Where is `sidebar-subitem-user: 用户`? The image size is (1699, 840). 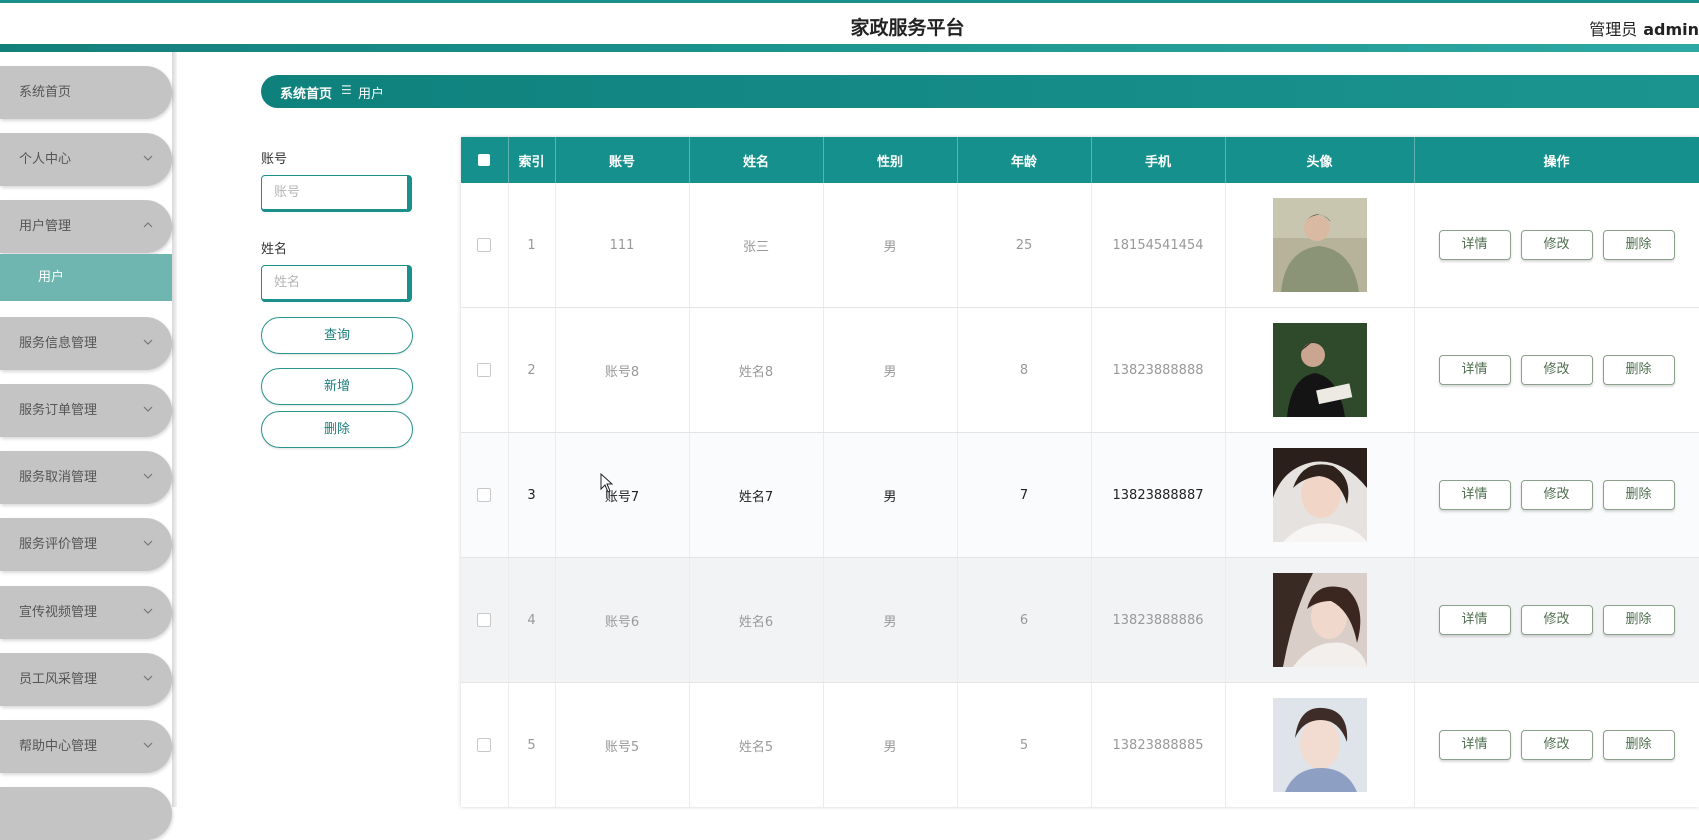 sidebar-subitem-user: 用户 is located at coordinates (86, 277).